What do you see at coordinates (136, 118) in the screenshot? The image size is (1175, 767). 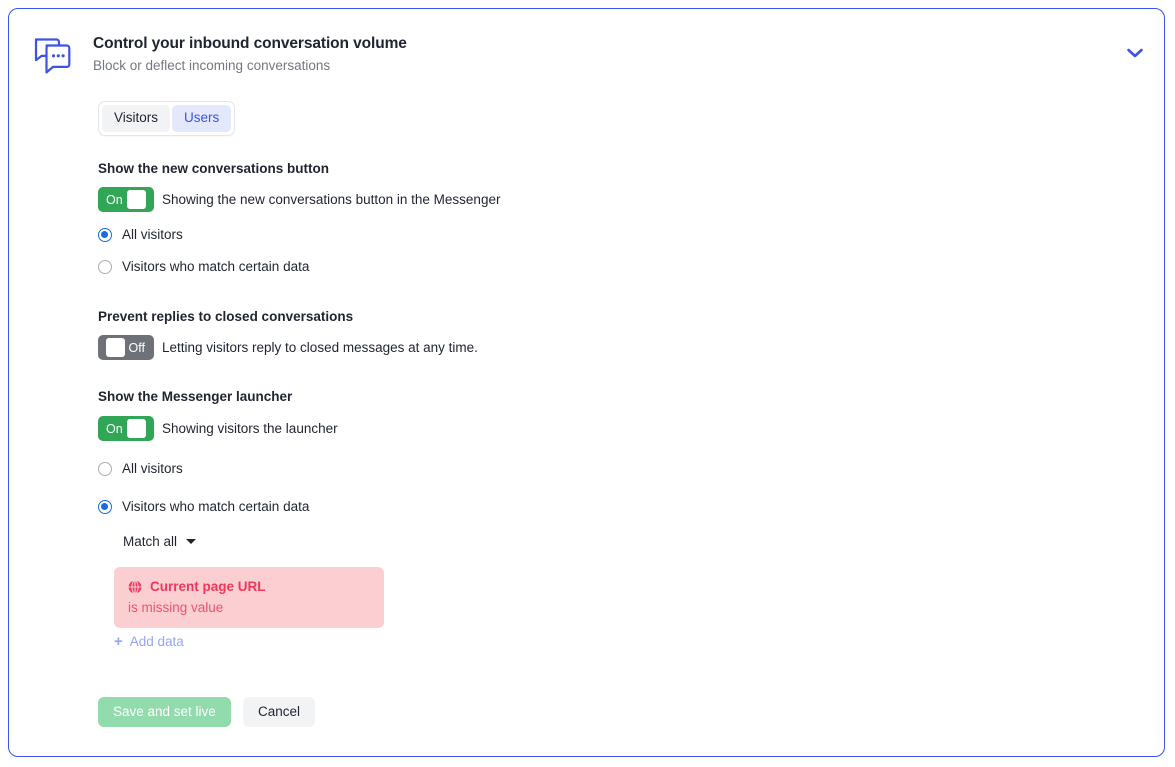 I see `tab-visitors: Visitors` at bounding box center [136, 118].